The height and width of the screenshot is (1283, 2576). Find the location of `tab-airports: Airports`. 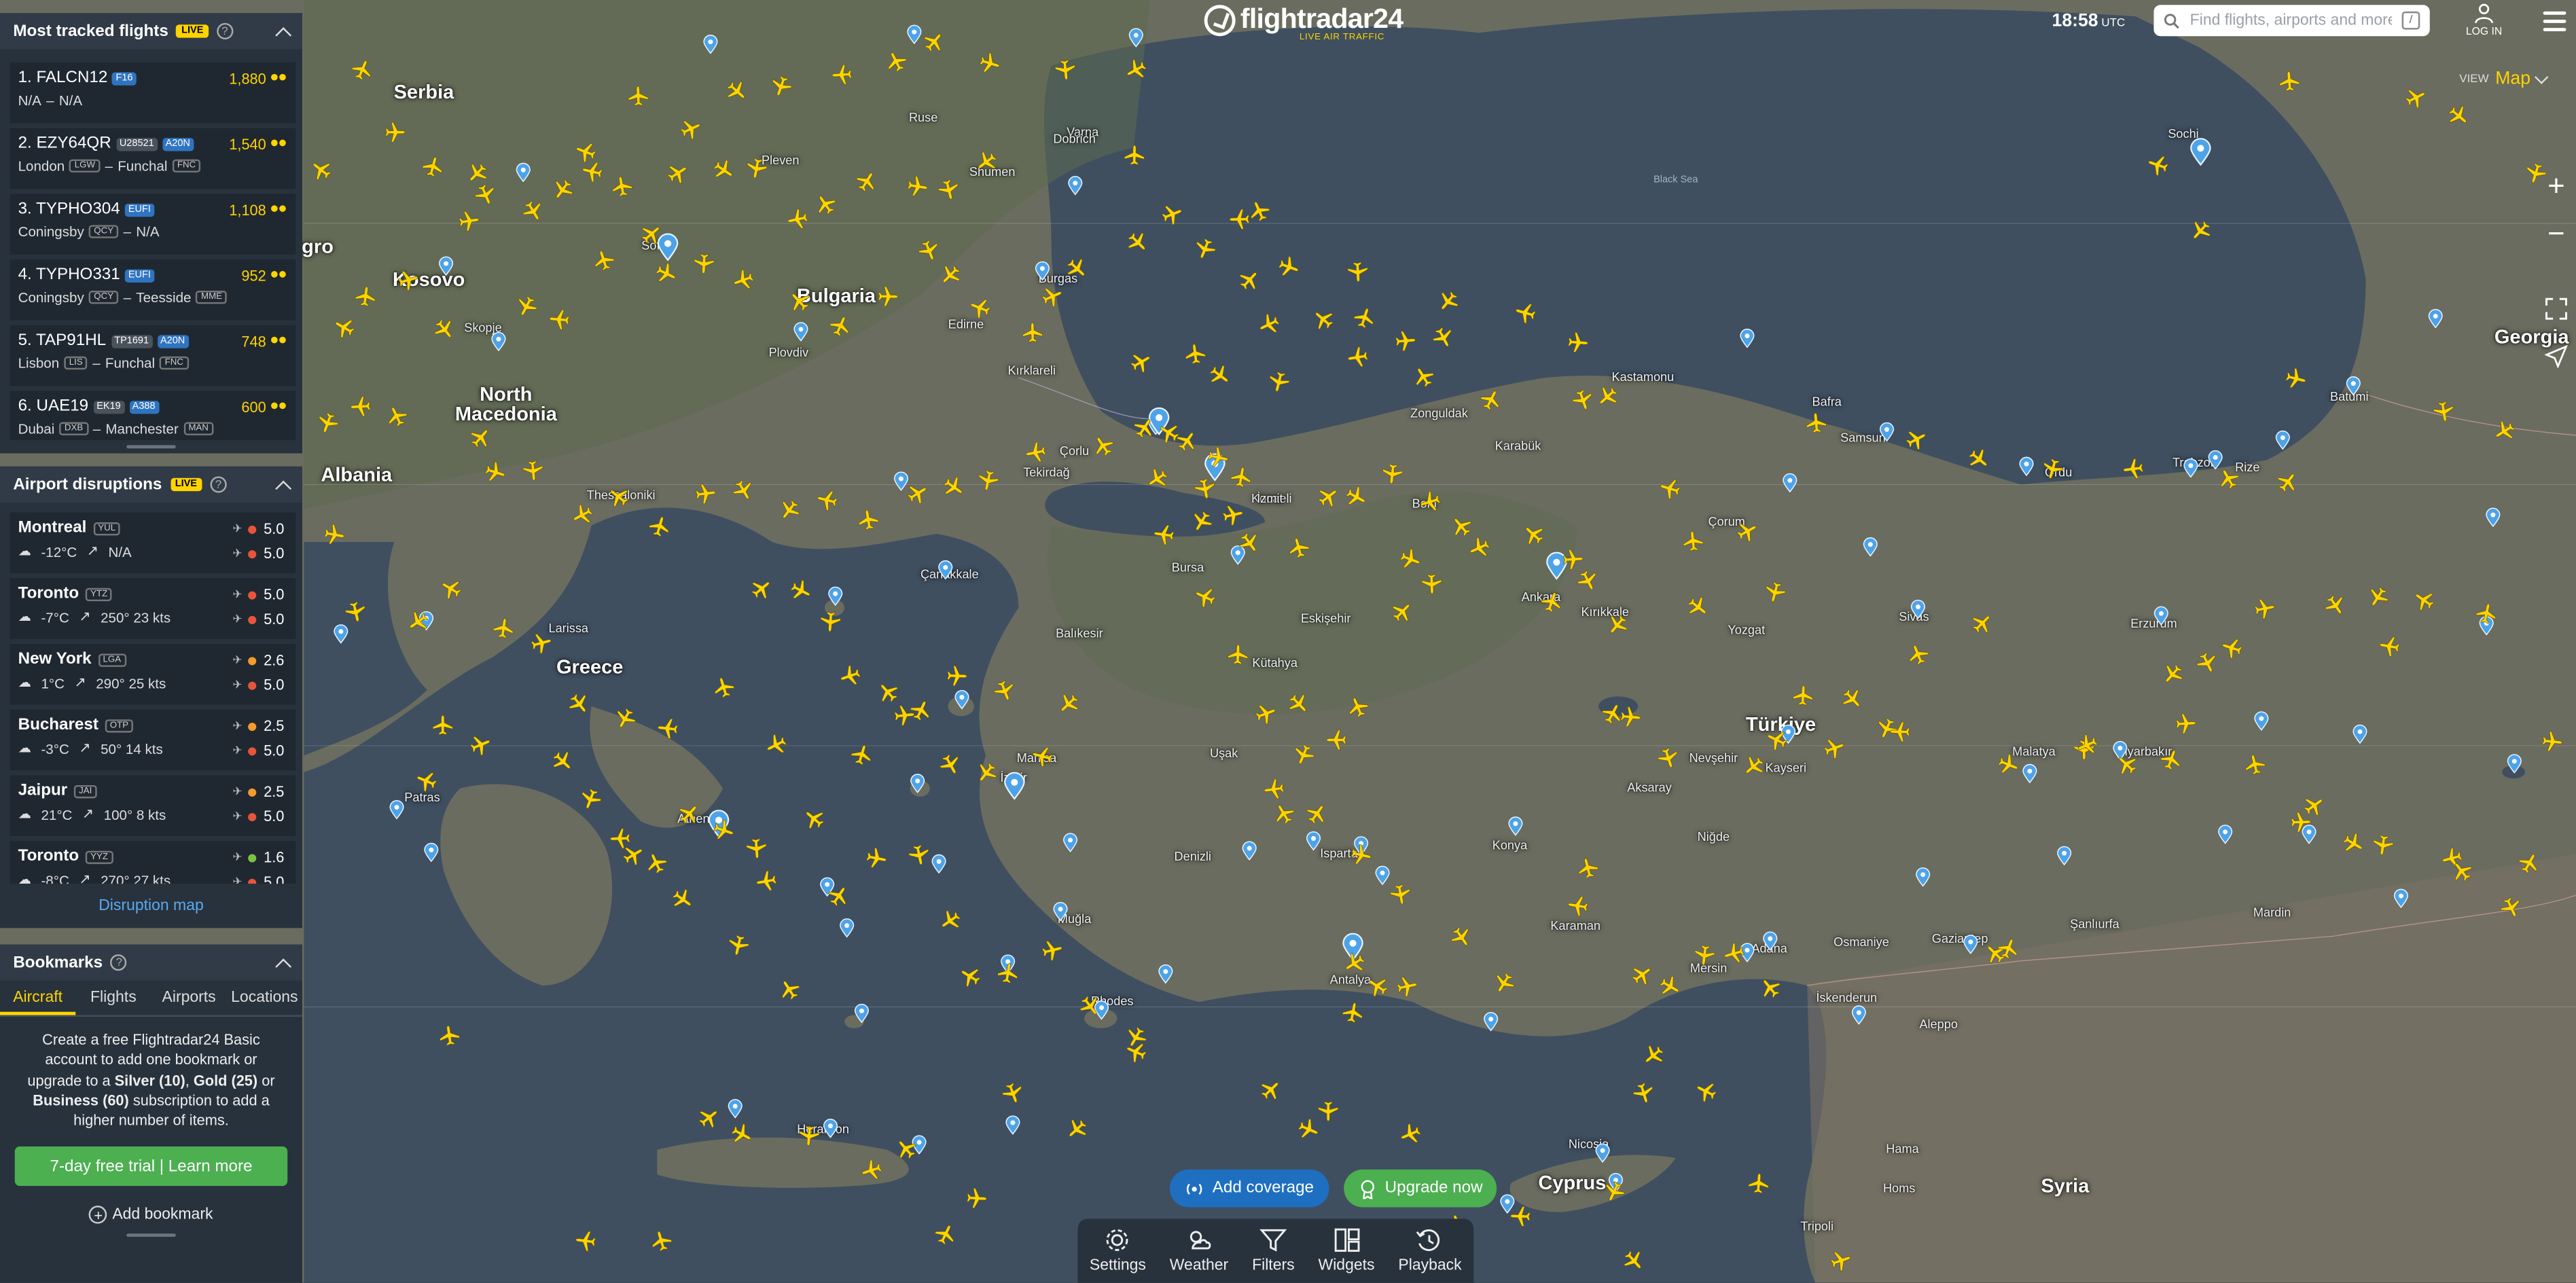

tab-airports: Airports is located at coordinates (189, 998).